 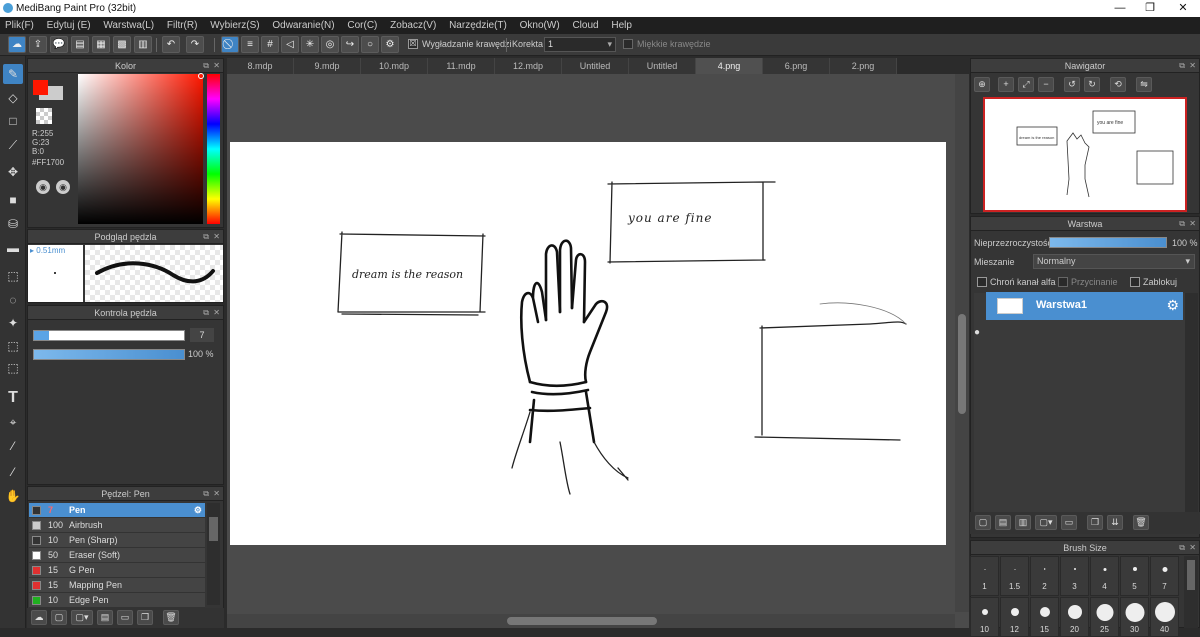 I want to click on merge-layer-icon: ⇊, so click(x=1115, y=522).